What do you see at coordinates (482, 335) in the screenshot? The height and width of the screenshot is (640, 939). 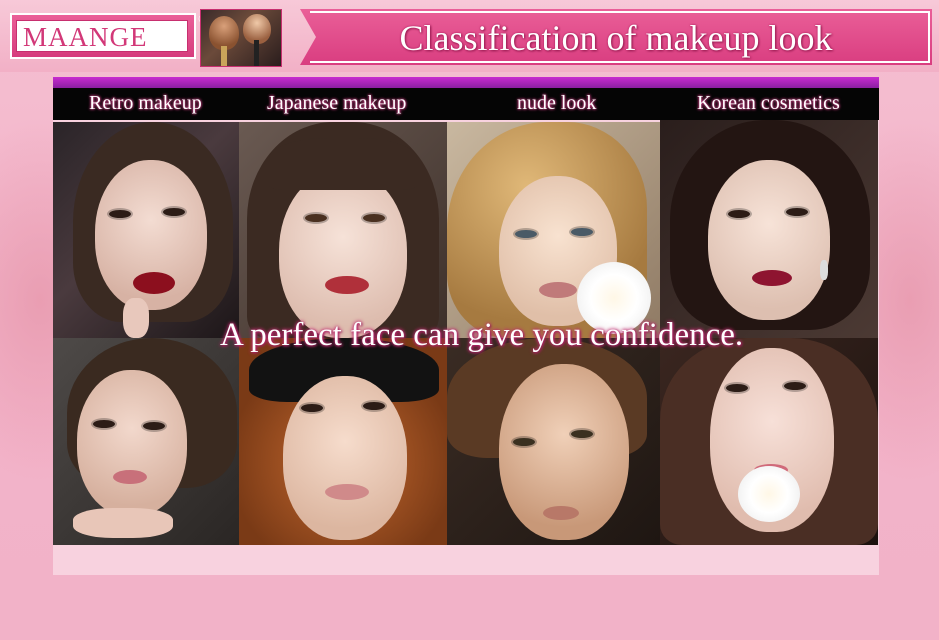 I see `slogan-text: A perfect face can give you confidence.` at bounding box center [482, 335].